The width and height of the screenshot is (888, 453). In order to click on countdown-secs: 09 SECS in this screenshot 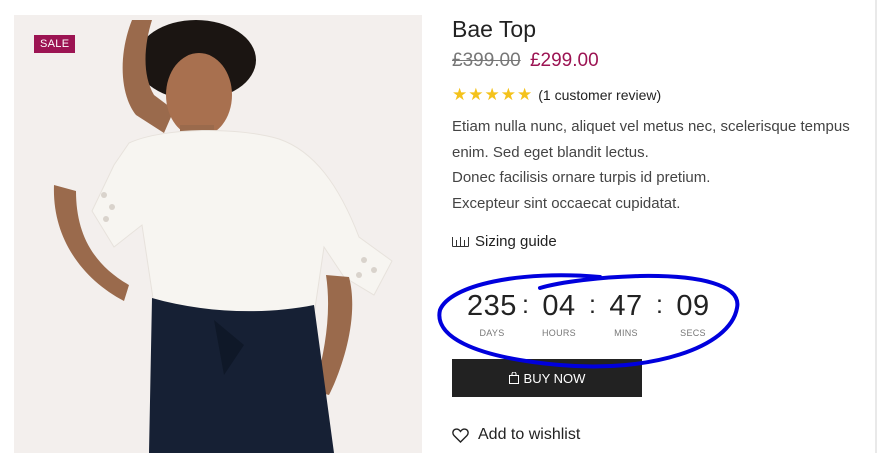, I will do `click(693, 314)`.